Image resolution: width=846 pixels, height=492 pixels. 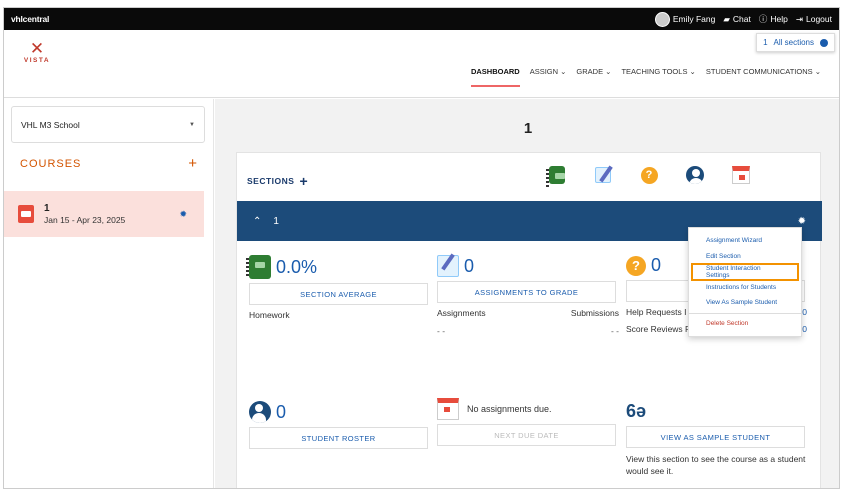 I want to click on logout-icon: ⇥, so click(x=799, y=18).